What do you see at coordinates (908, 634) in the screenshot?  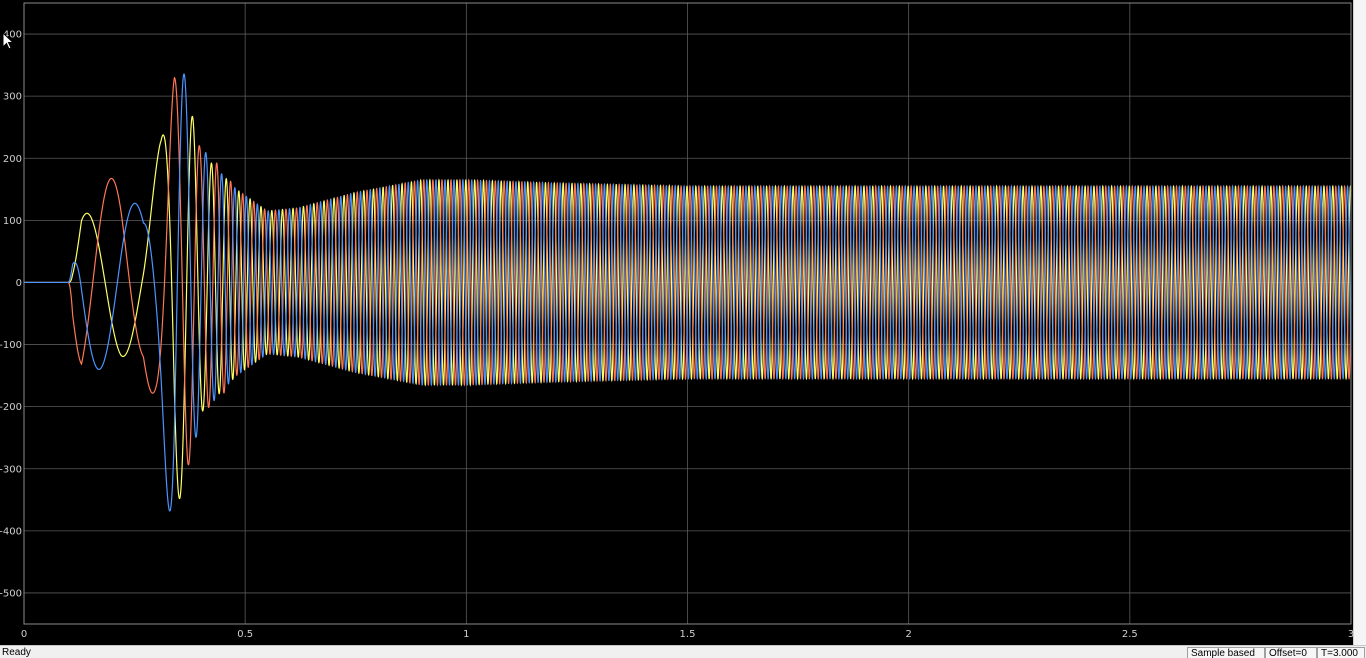 I see `x-tick-label: 2` at bounding box center [908, 634].